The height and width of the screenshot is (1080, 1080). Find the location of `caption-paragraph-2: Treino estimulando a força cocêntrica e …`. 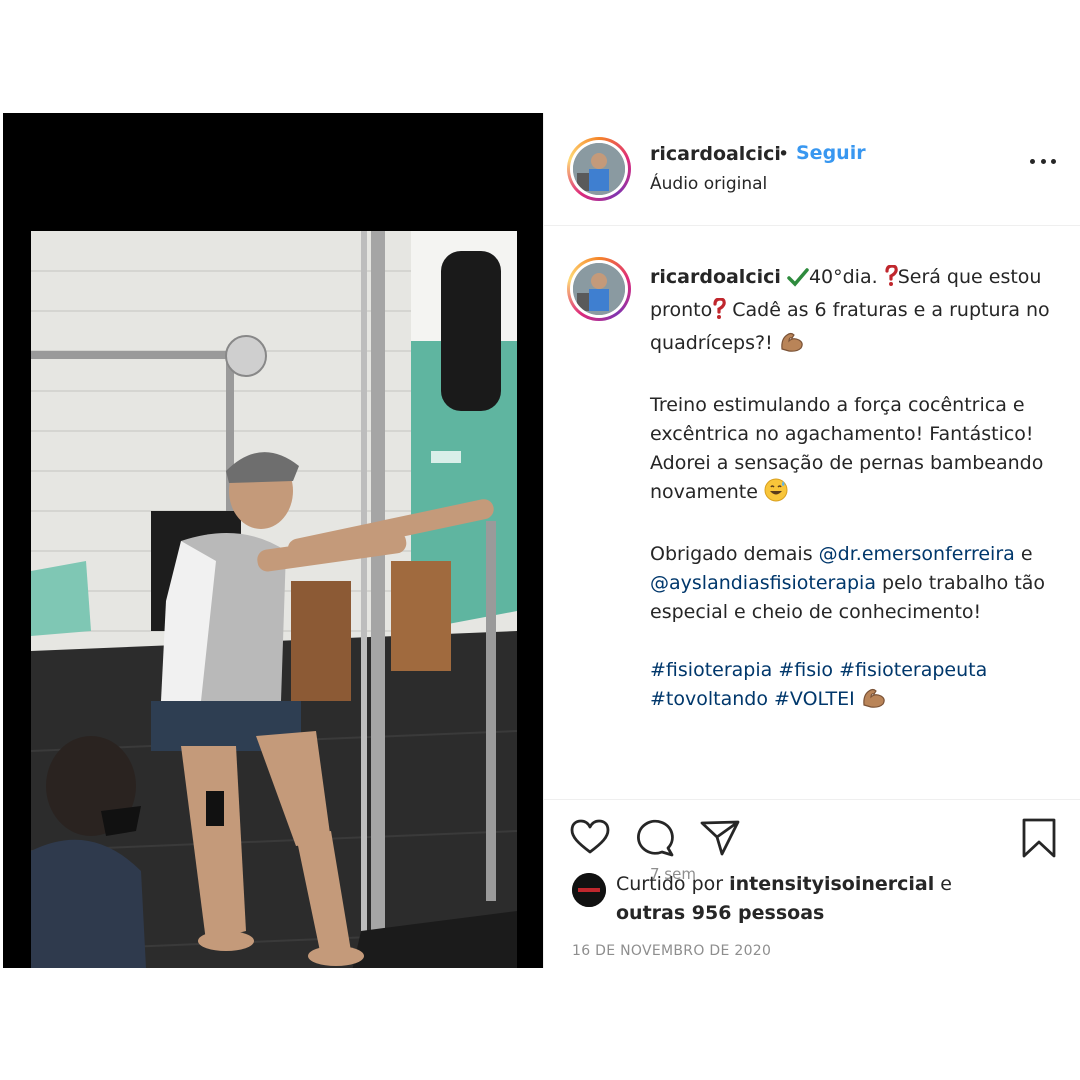

caption-paragraph-2: Treino estimulando a força cocêntrica e … is located at coordinates (850, 451).